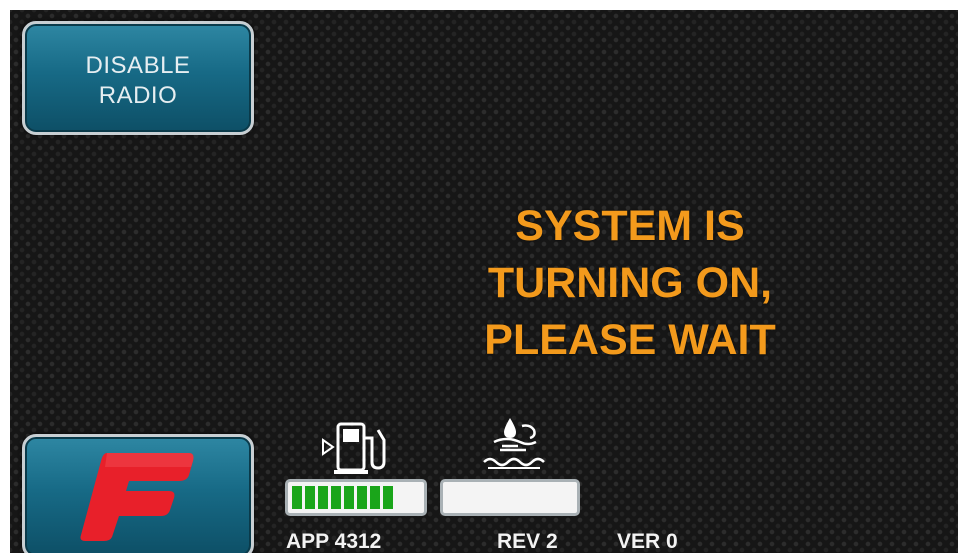 The height and width of the screenshot is (553, 964). I want to click on status-message-line2: TURNING ON,, so click(630, 283).